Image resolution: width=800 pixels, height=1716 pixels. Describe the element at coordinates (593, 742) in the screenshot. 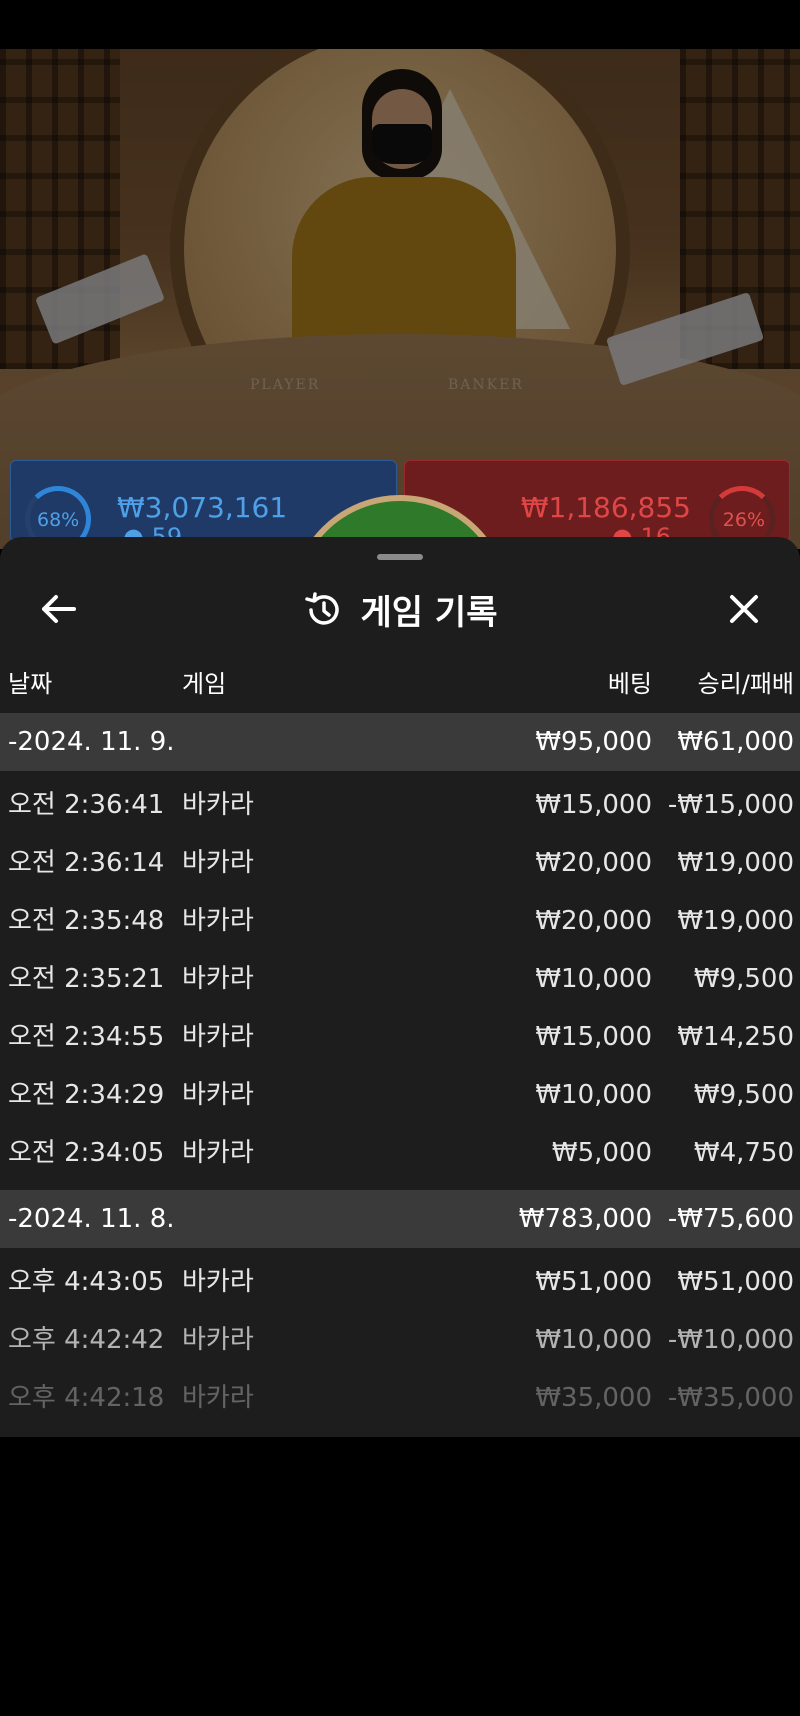

I see `group-bet-total: ₩95,000` at that location.